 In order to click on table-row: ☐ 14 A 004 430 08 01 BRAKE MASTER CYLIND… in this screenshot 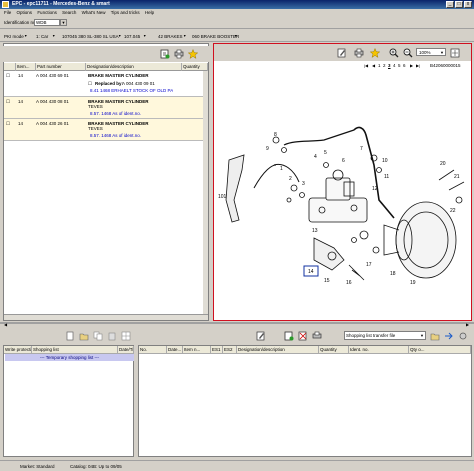, I will do `click(106, 108)`.